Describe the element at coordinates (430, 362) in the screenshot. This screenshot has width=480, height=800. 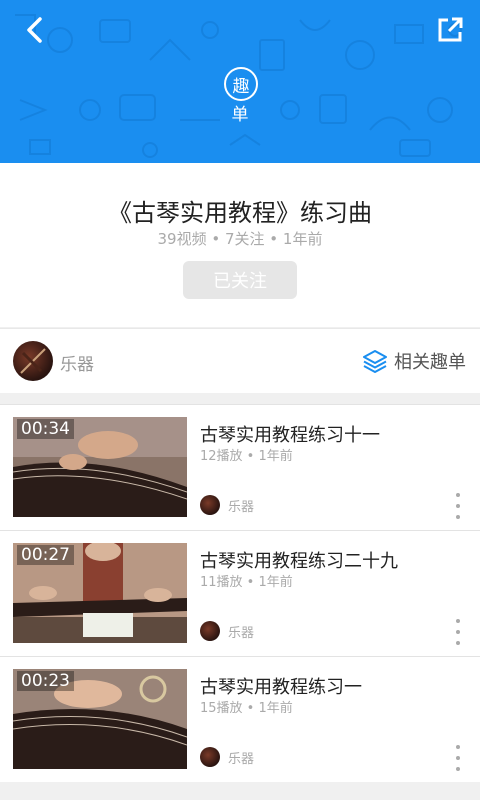
I see `related-collections-label: 相关趣单` at that location.